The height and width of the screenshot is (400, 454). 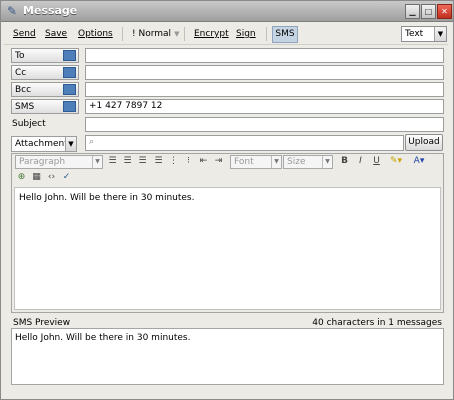 I want to click on to-label: To, so click(x=20, y=56).